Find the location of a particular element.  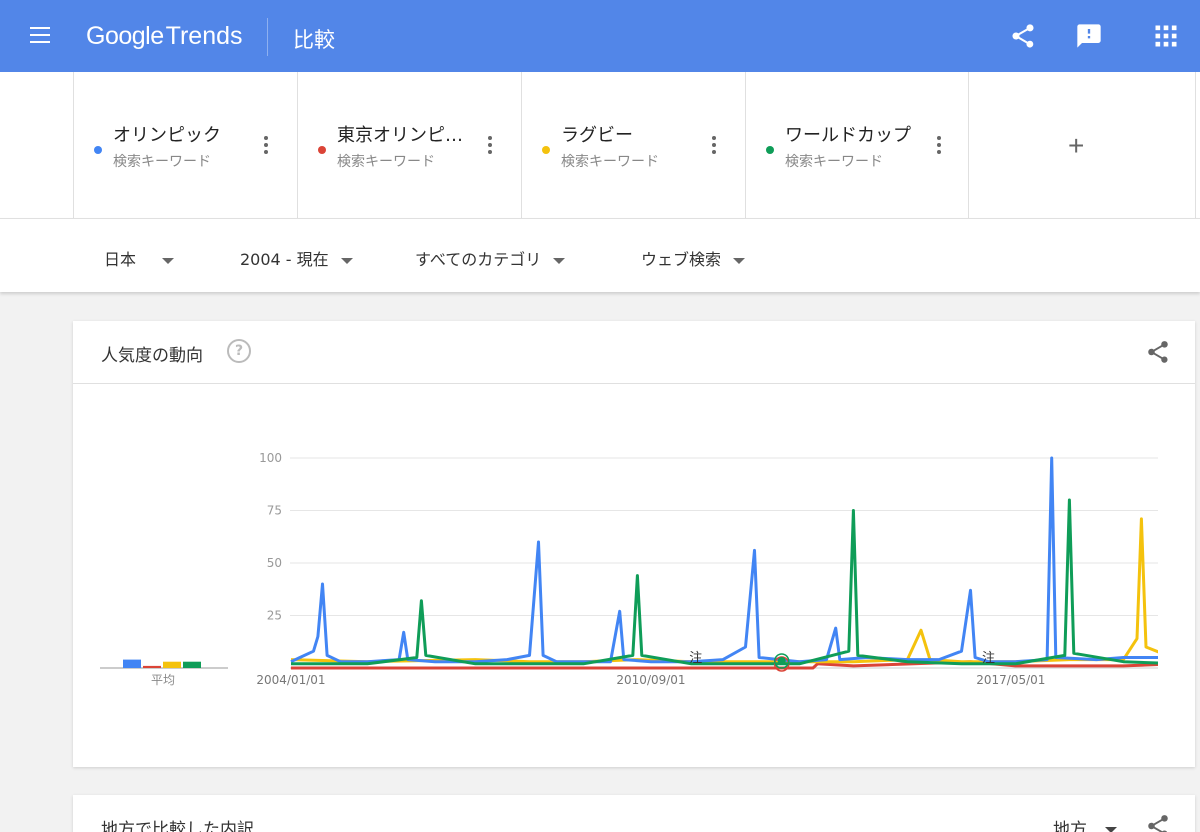

term-name: ワールドカップ is located at coordinates (848, 135).